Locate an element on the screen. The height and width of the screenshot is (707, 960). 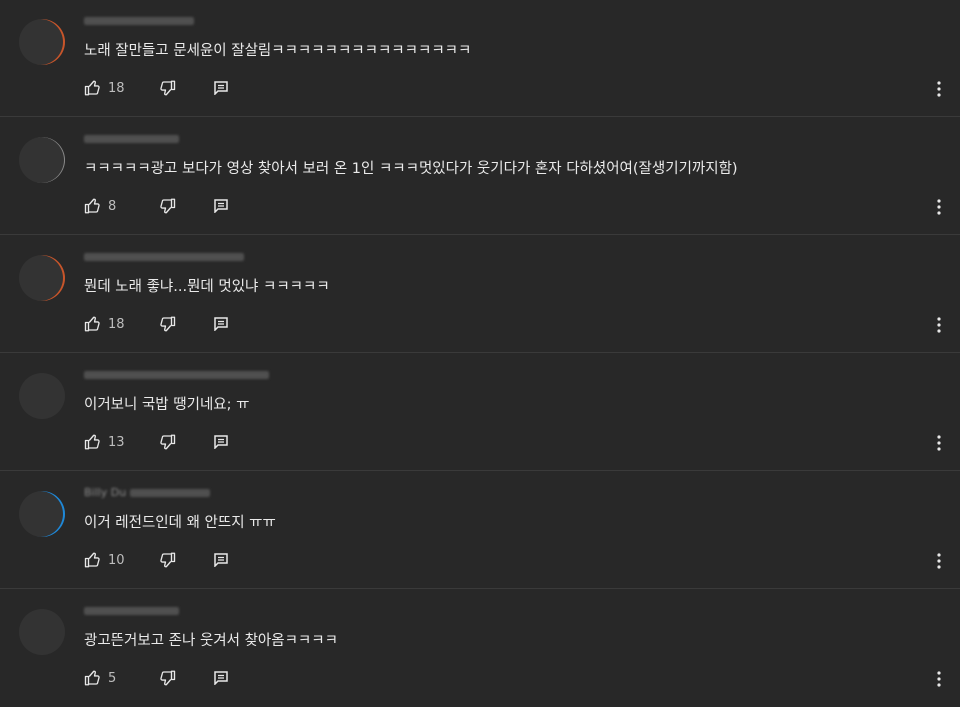
author-name-fragment: Billy Du is located at coordinates (105, 492).